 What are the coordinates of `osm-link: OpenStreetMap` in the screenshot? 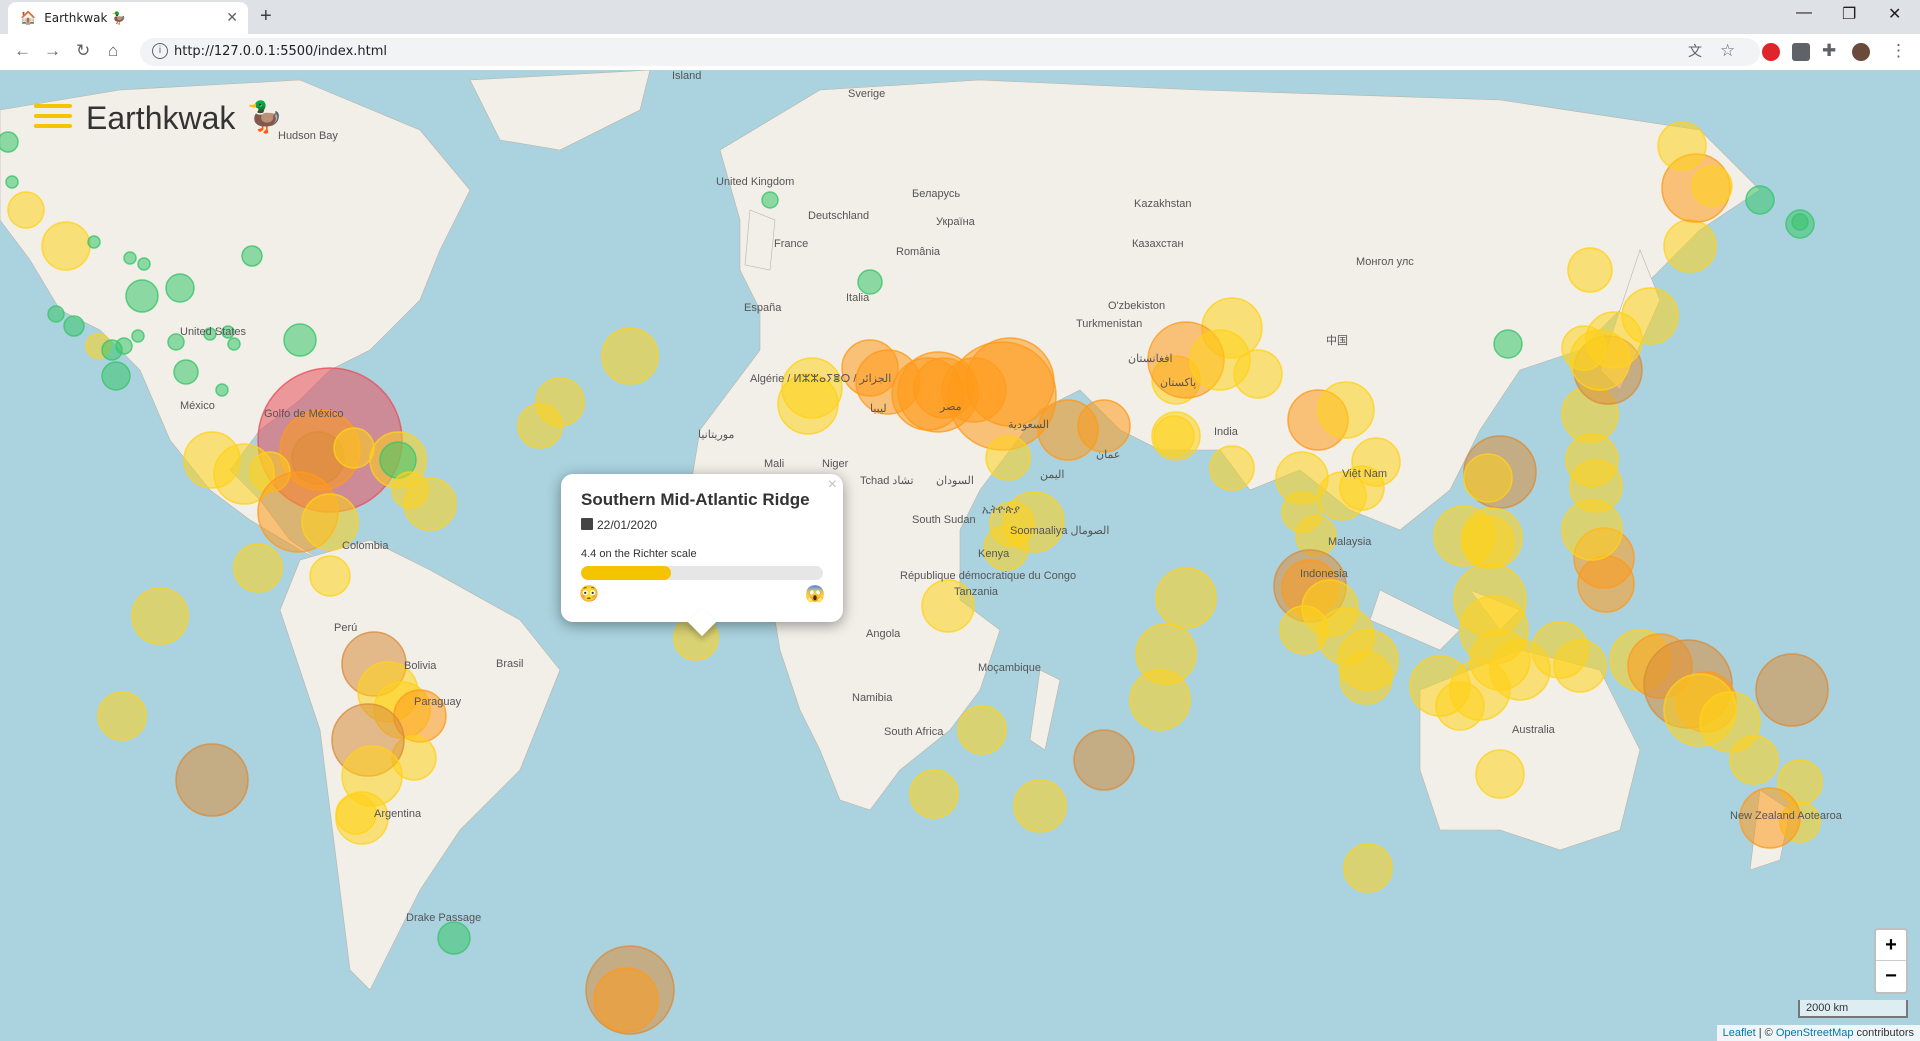 It's located at (1815, 1033).